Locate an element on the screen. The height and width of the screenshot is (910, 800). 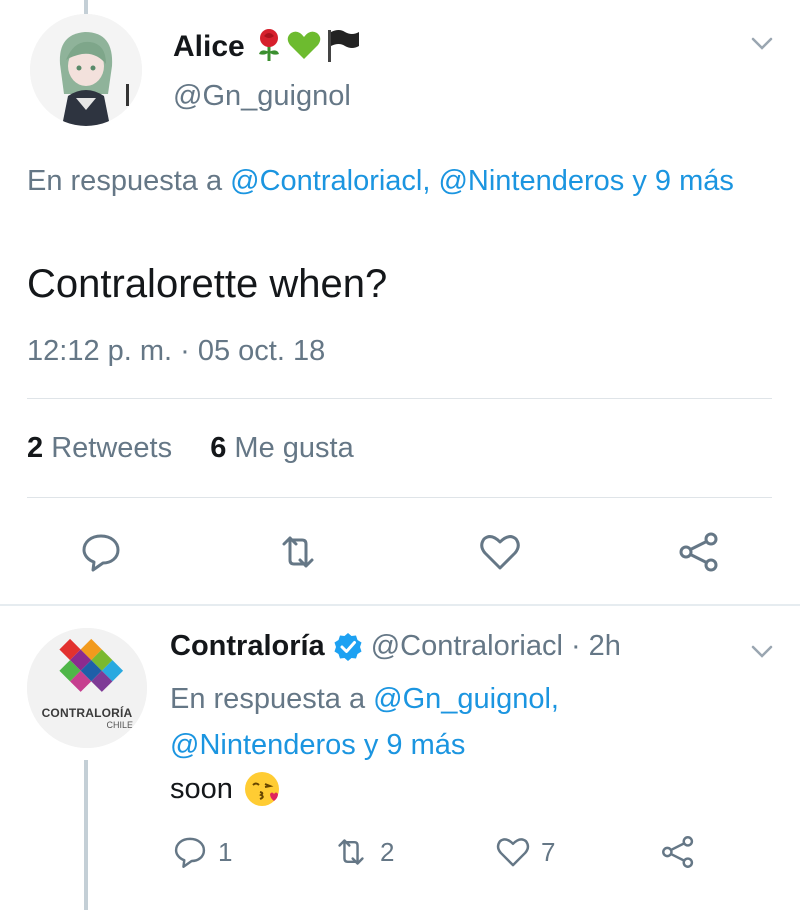
like-count: 6 is located at coordinates (218, 448).